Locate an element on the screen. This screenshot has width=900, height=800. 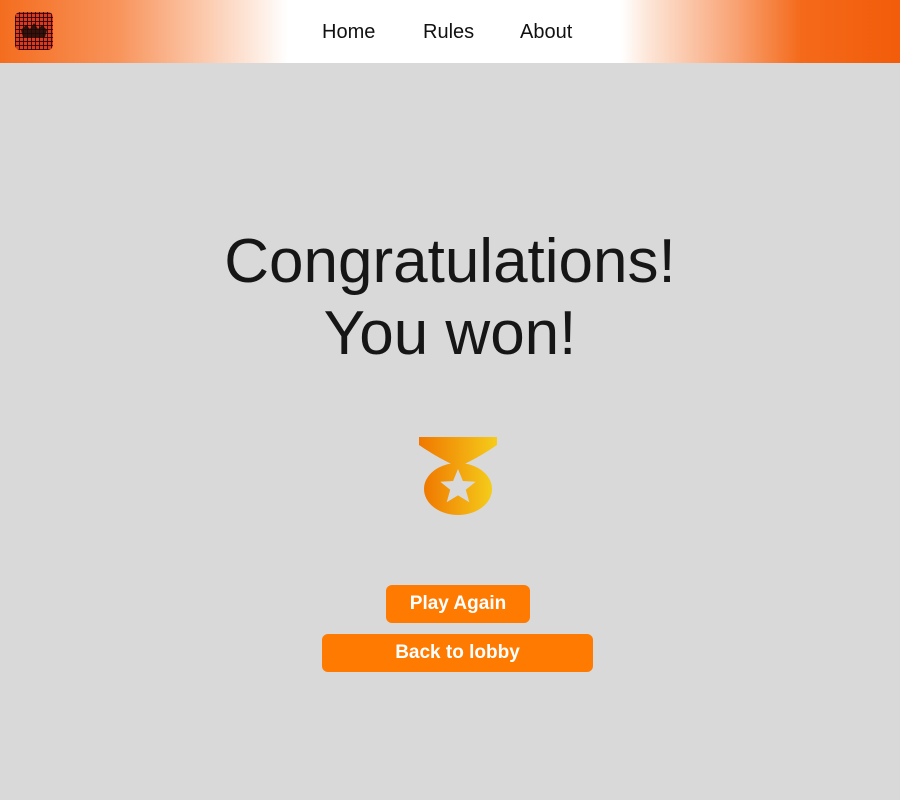
play-again-button: Play Again is located at coordinates (458, 604).